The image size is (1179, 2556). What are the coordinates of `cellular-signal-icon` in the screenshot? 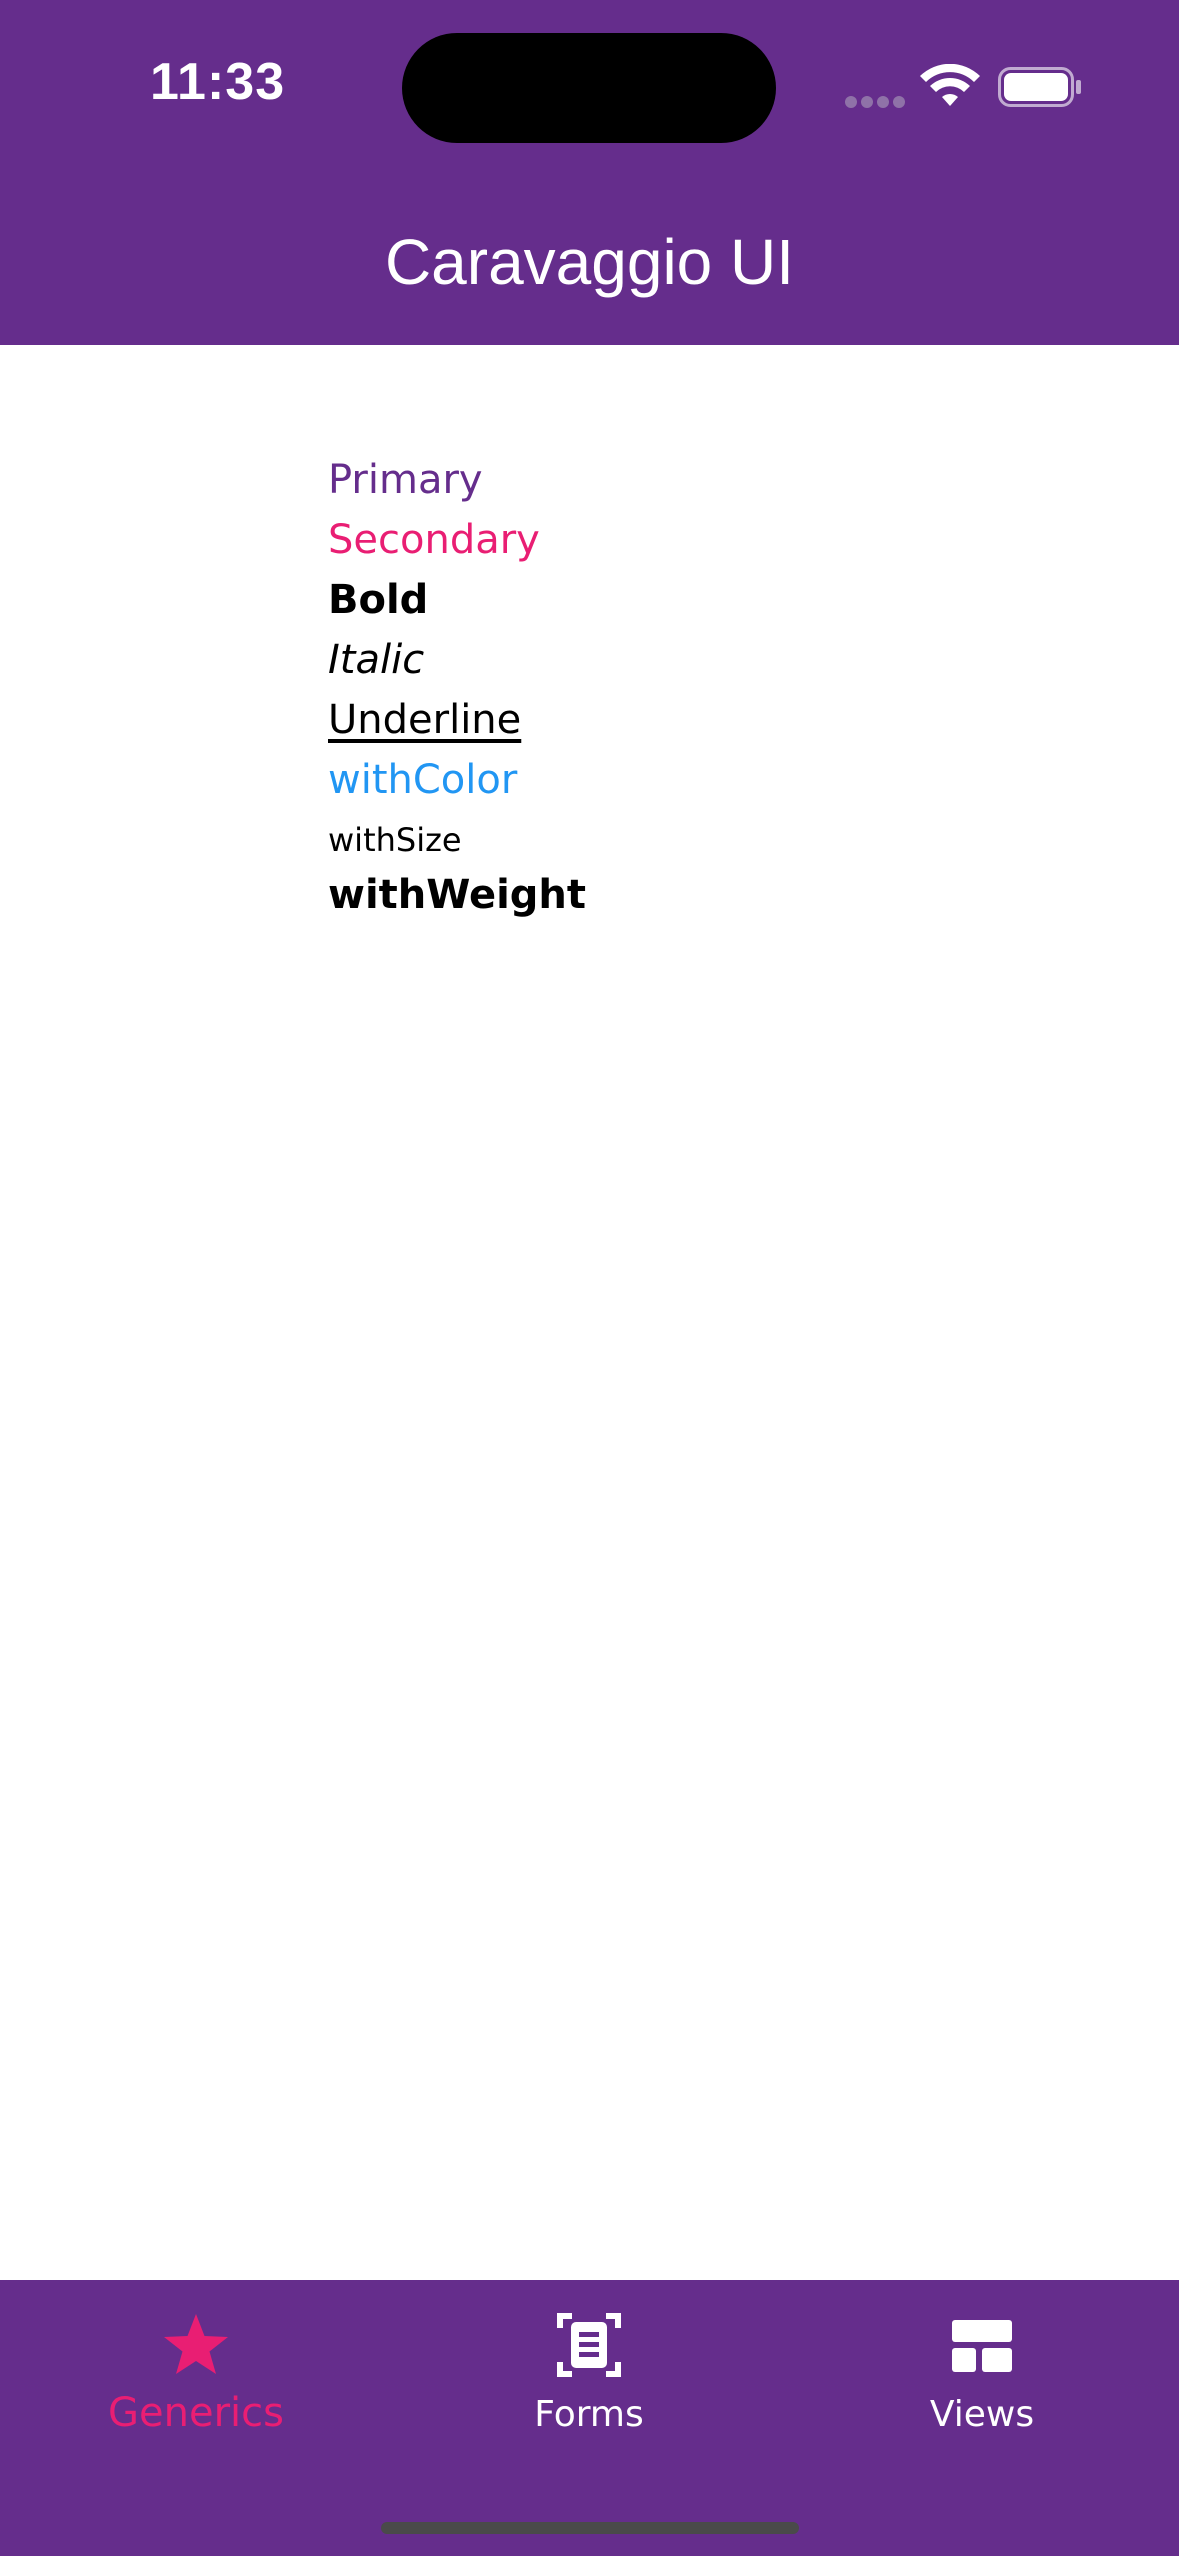 It's located at (875, 102).